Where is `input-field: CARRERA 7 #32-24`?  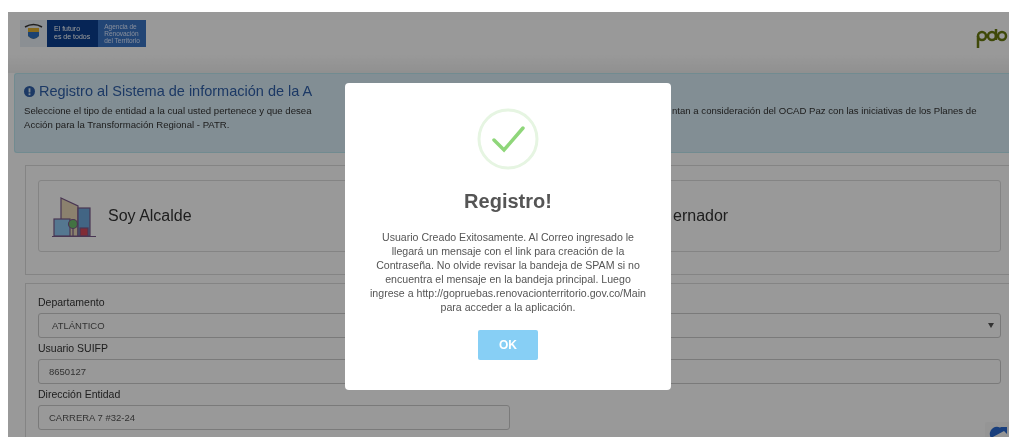 input-field: CARRERA 7 #32-24 is located at coordinates (274, 417).